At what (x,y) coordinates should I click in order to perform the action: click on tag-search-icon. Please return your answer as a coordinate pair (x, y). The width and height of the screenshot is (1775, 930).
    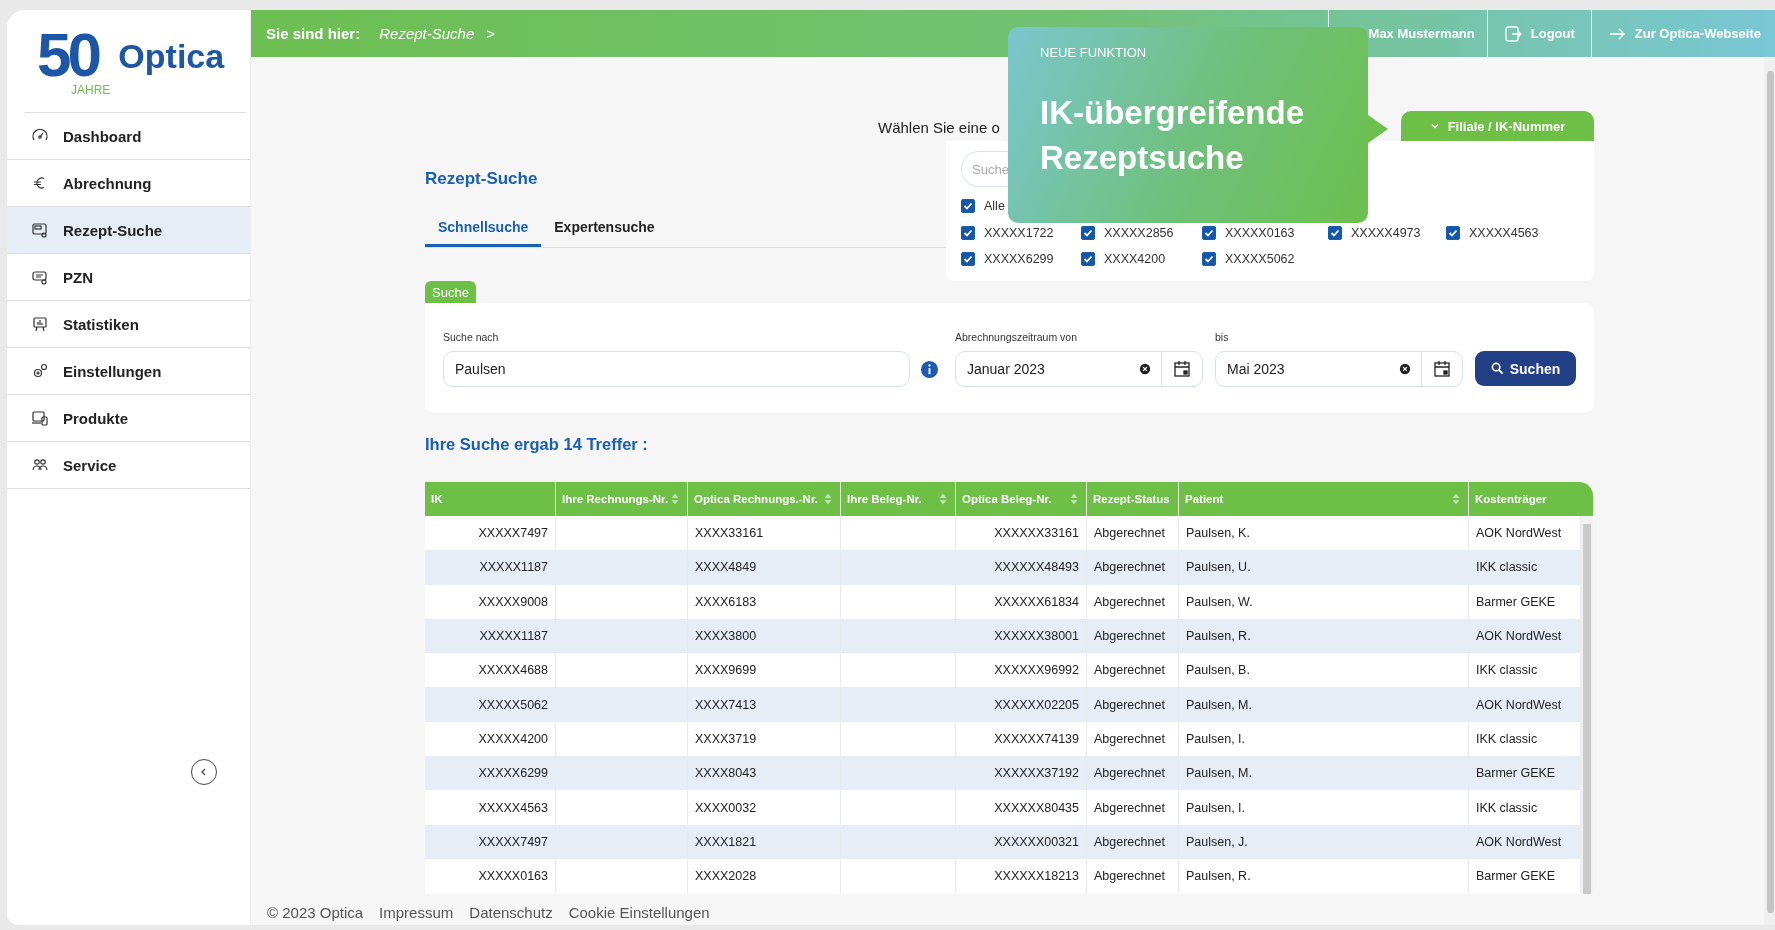
    Looking at the image, I should click on (40, 277).